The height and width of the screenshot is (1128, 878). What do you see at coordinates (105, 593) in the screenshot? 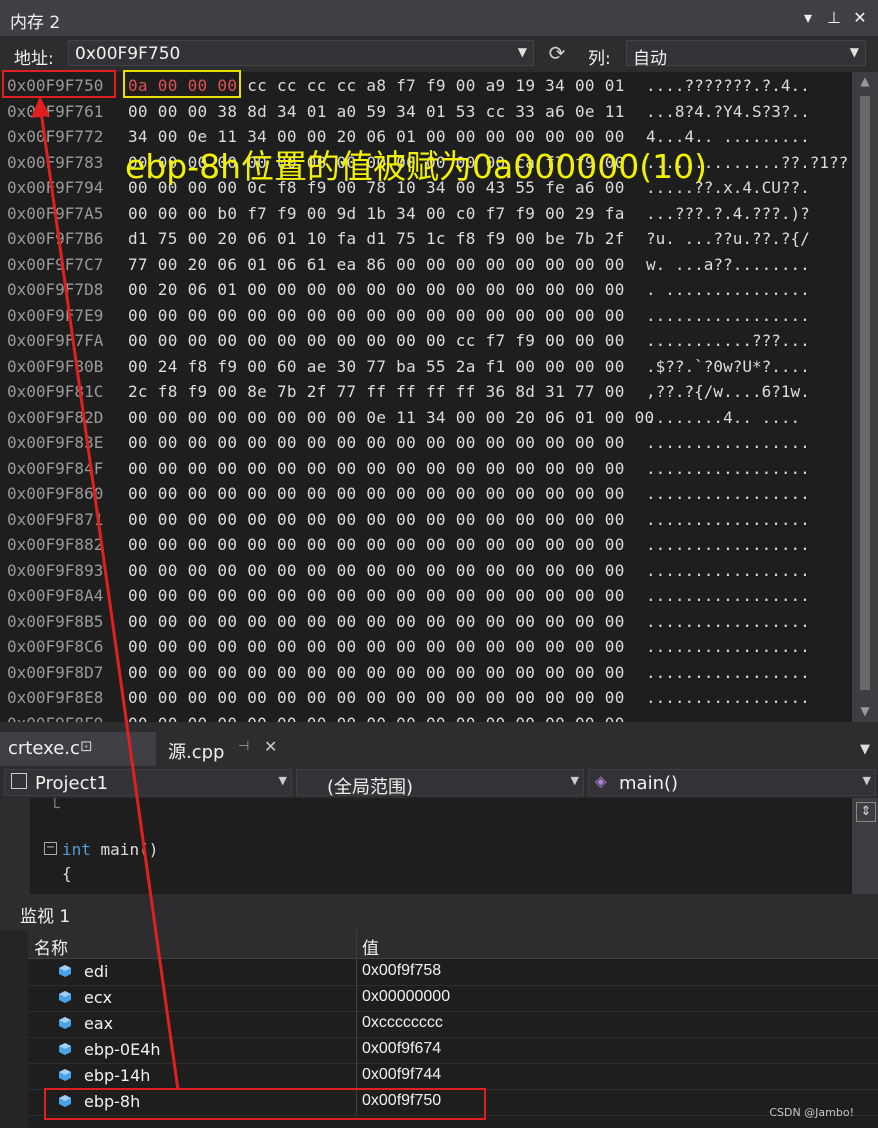
I see `annotation-arrow` at bounding box center [105, 593].